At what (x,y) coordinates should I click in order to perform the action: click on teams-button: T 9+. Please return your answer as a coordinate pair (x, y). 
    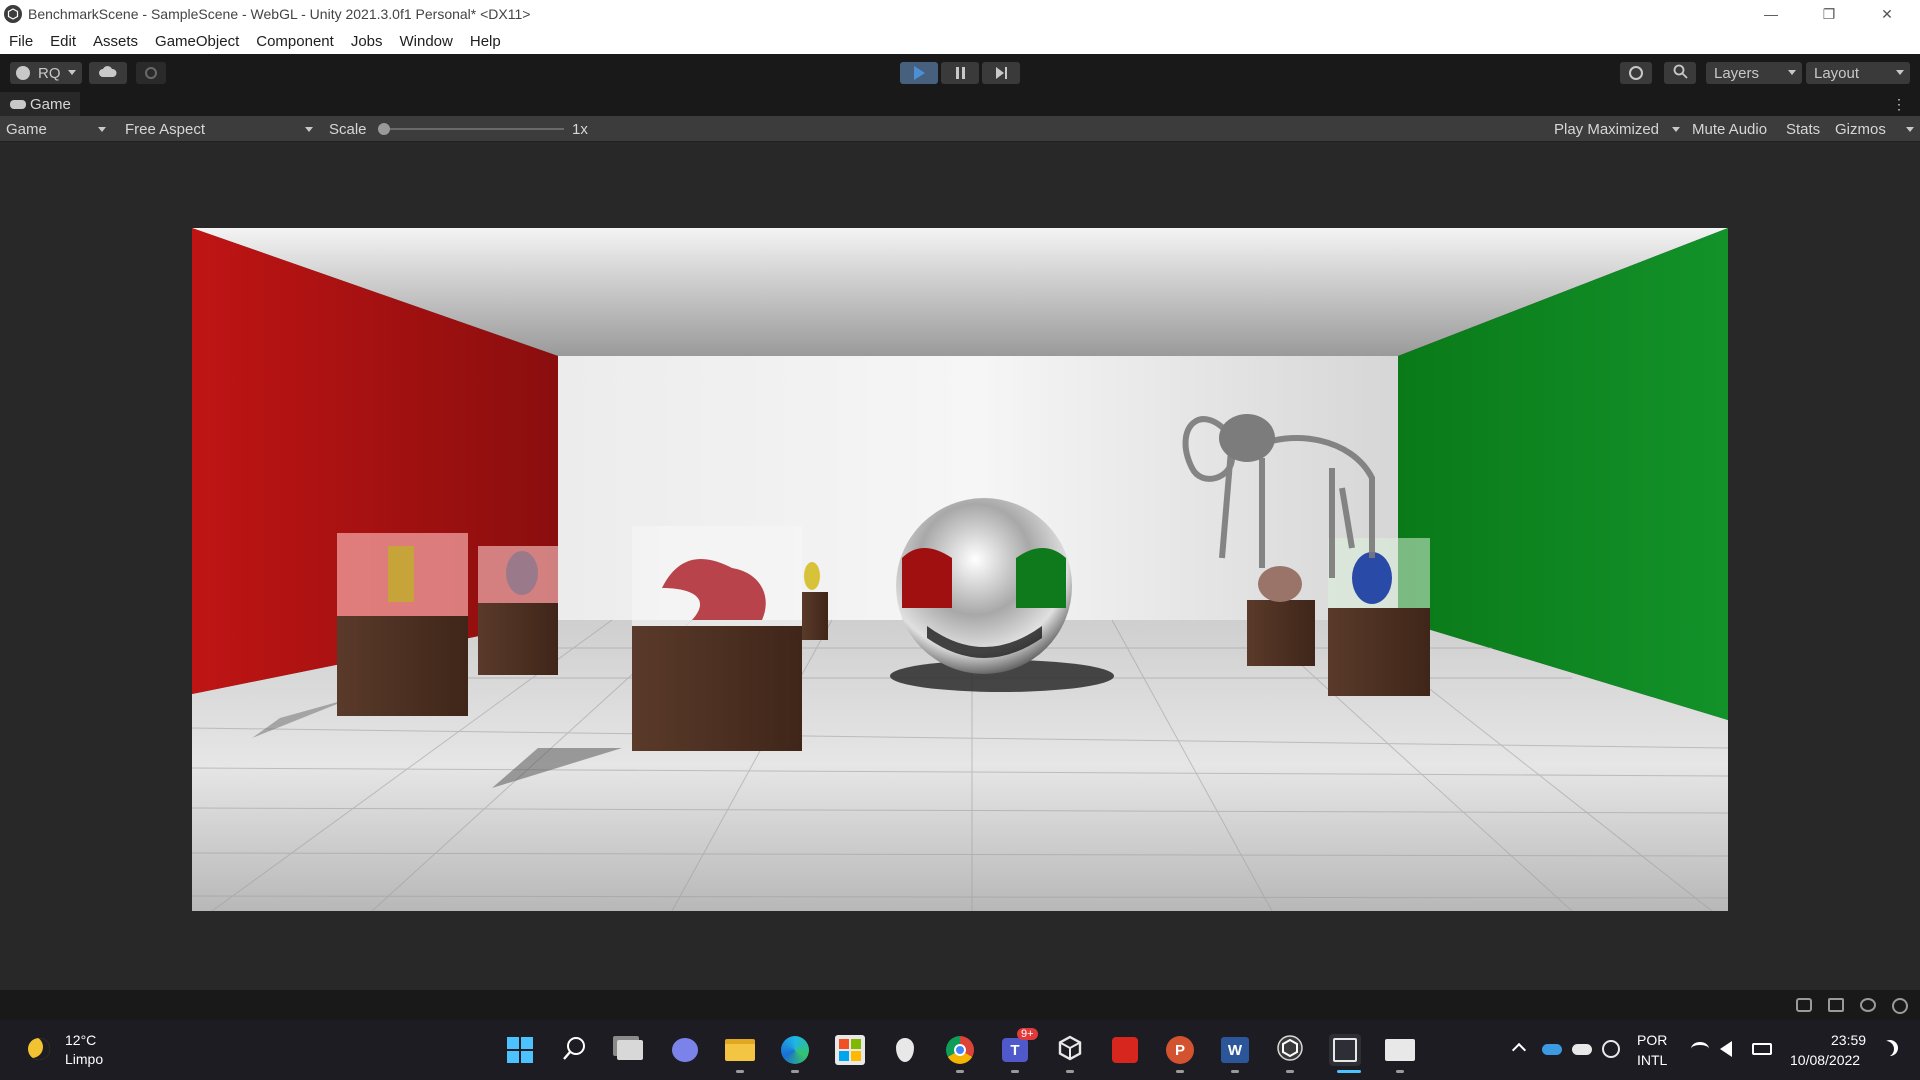
    Looking at the image, I should click on (1018, 1047).